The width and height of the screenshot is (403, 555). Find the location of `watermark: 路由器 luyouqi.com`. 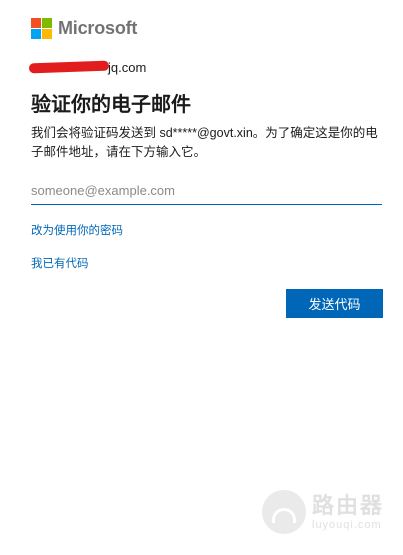

watermark: 路由器 luyouqi.com is located at coordinates (323, 512).